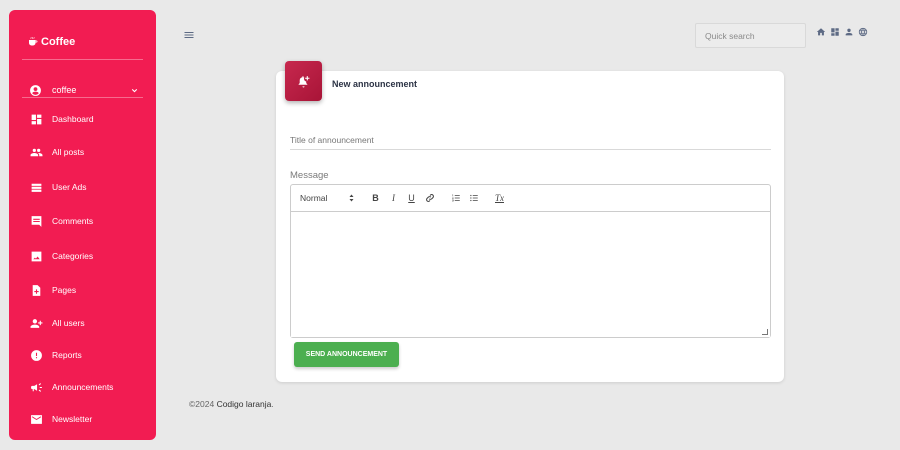 The image size is (900, 450). What do you see at coordinates (530, 140) in the screenshot?
I see `announcement-title-input` at bounding box center [530, 140].